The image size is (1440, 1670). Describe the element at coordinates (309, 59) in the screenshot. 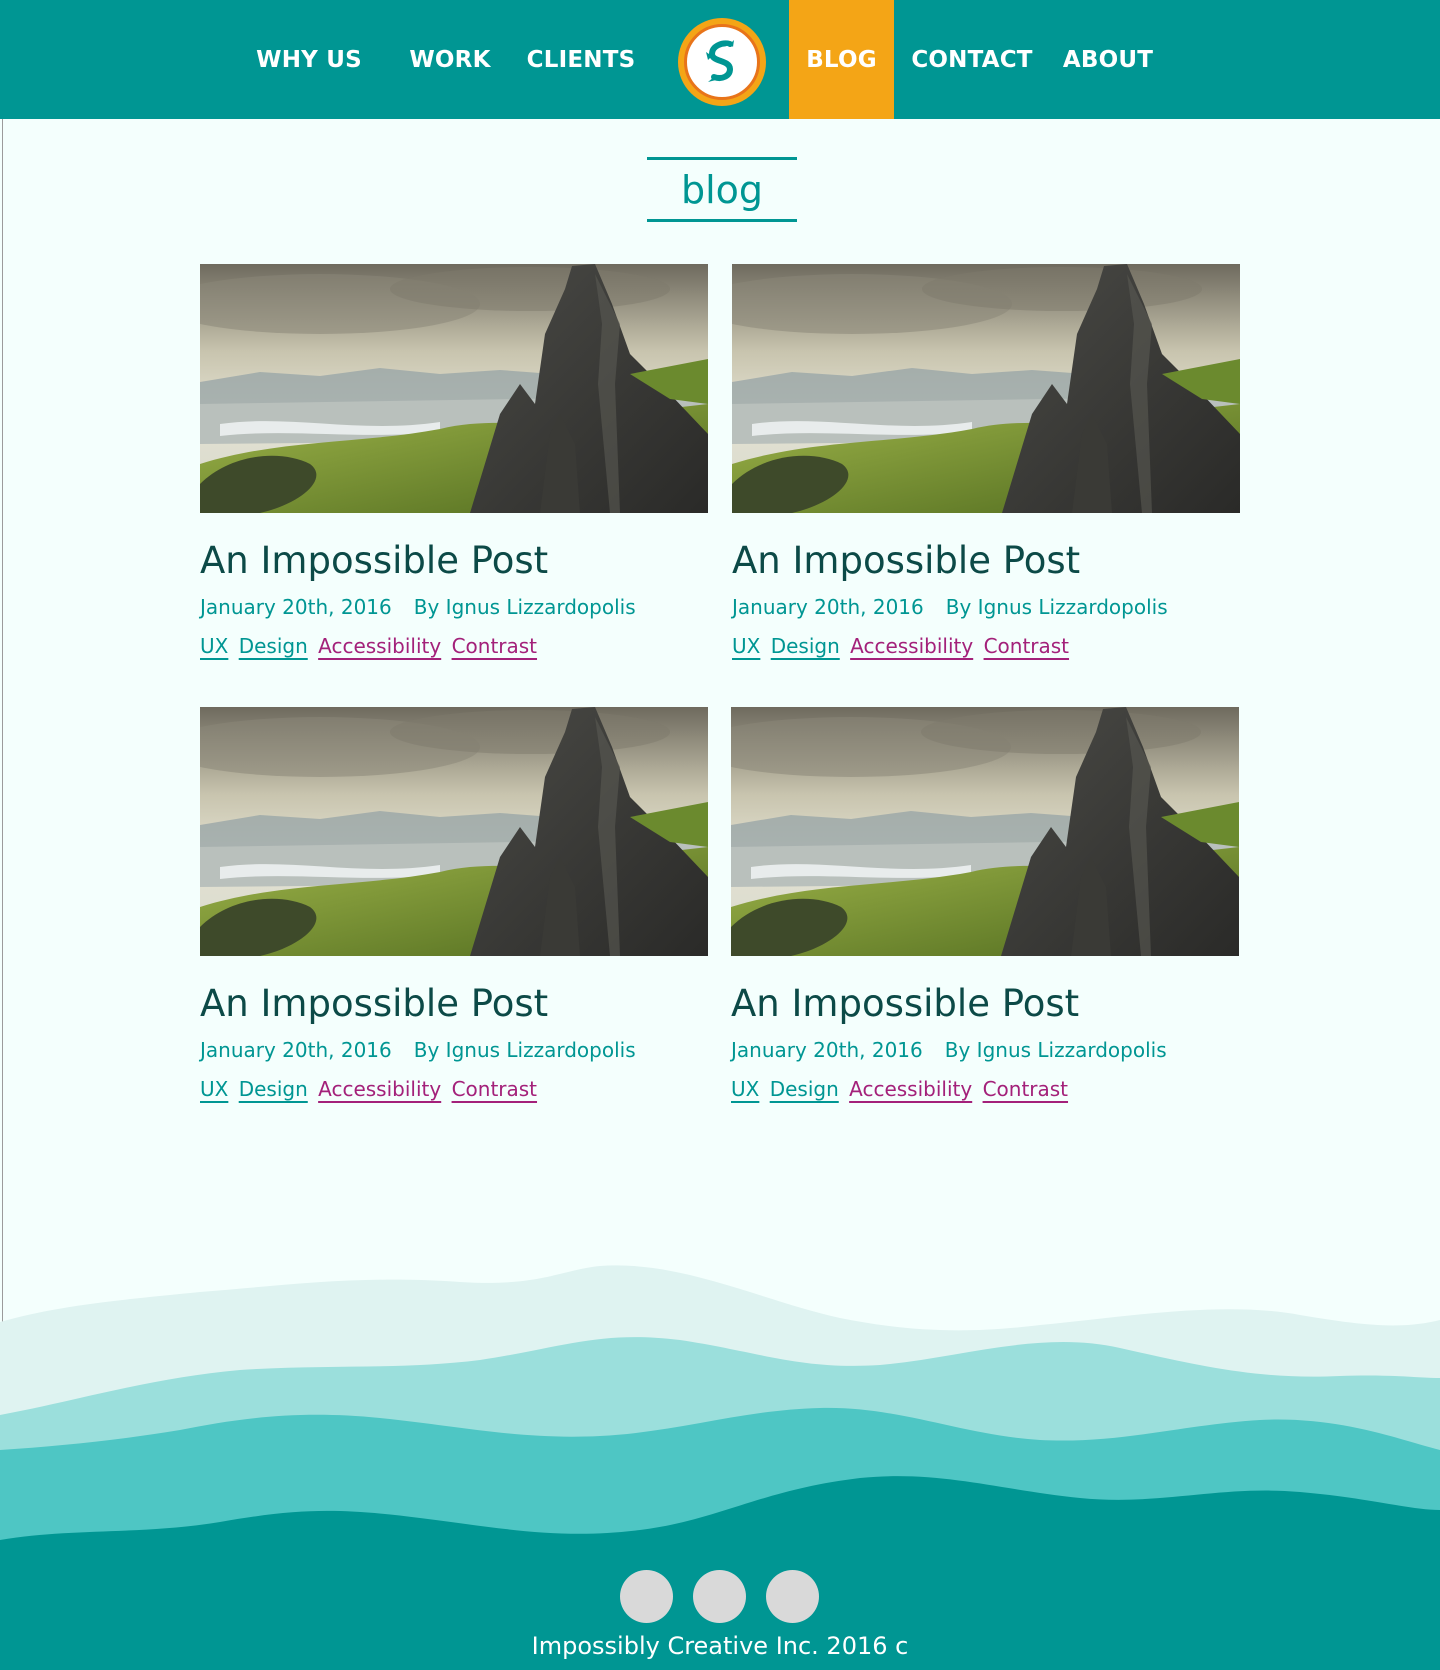

I see `nav-link-why-us: WHY US` at that location.